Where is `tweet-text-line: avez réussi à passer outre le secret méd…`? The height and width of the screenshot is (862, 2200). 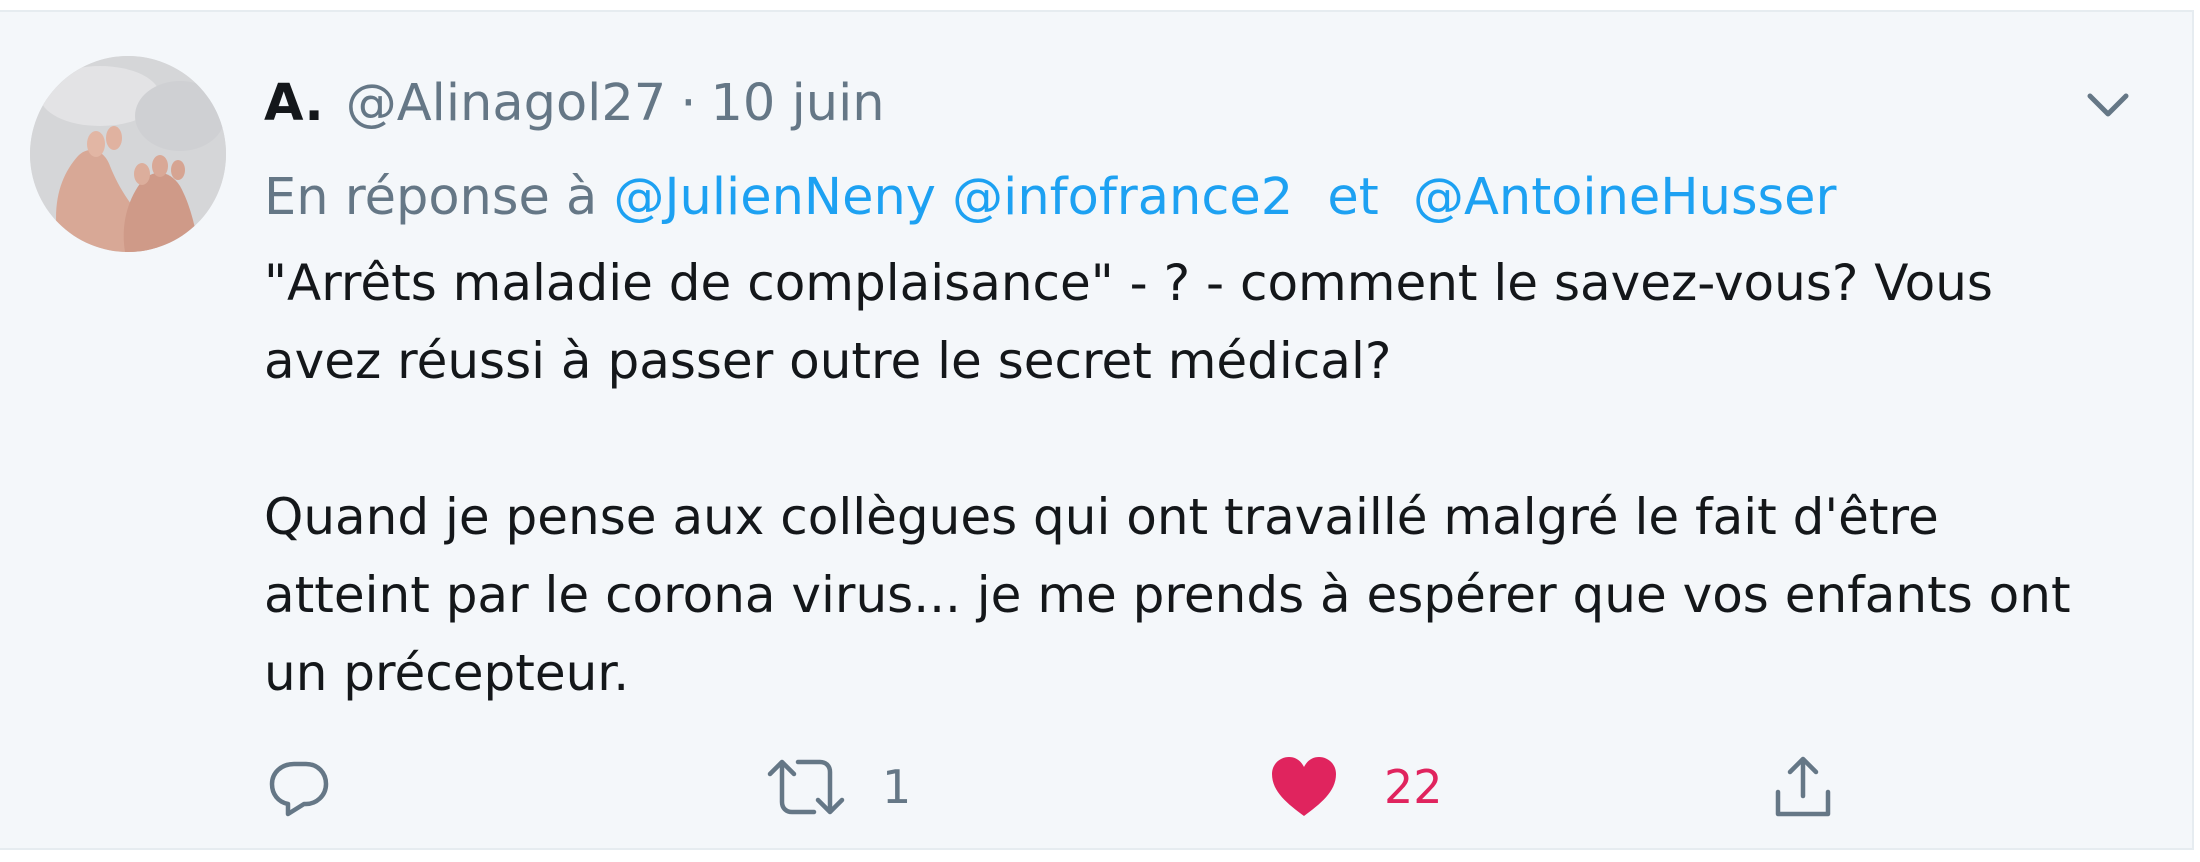 tweet-text-line: avez réussi à passer outre le secret méd… is located at coordinates (828, 361).